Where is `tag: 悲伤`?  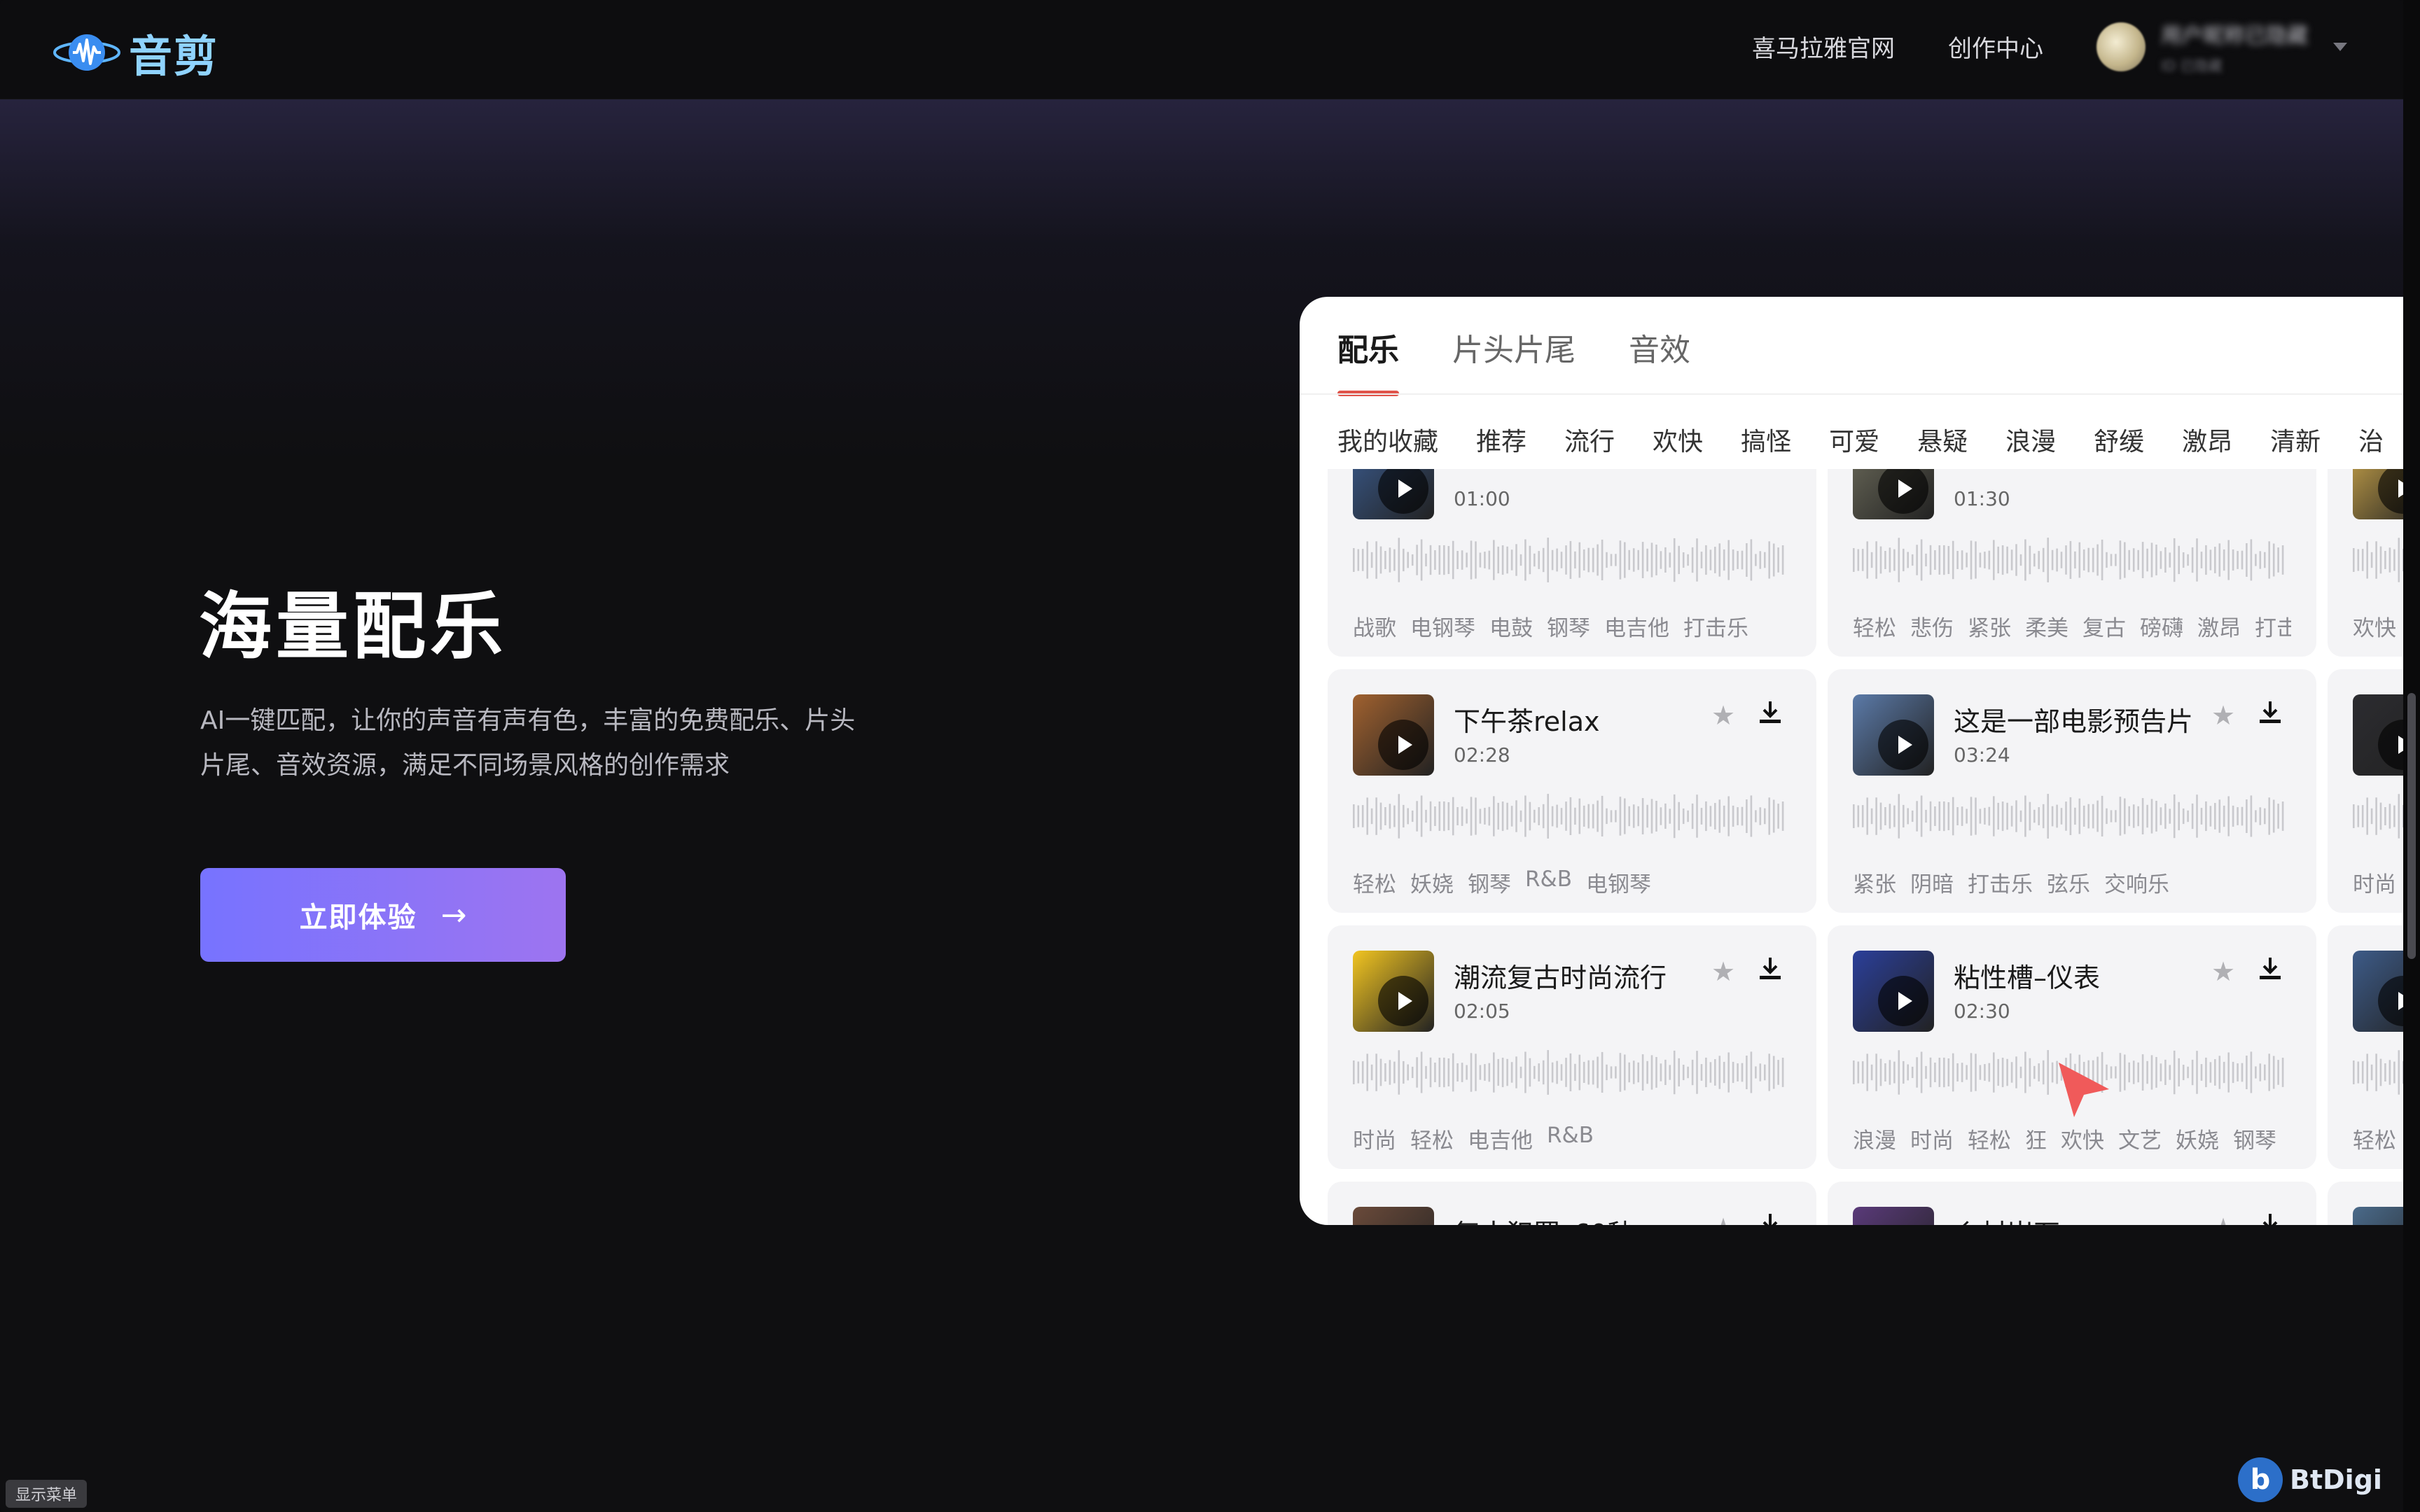
tag: 悲伤 is located at coordinates (1932, 626).